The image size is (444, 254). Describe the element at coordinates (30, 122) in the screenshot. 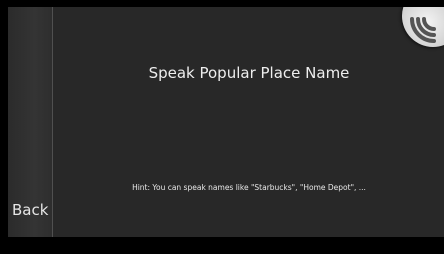

I see `back-button: Back` at that location.